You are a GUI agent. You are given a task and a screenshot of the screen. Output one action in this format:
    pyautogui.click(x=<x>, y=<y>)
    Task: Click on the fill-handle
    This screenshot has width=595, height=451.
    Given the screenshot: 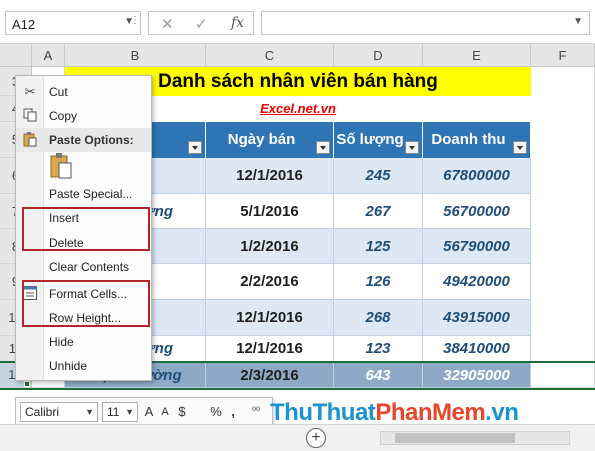 What is the action you would take?
    pyautogui.click(x=27, y=384)
    